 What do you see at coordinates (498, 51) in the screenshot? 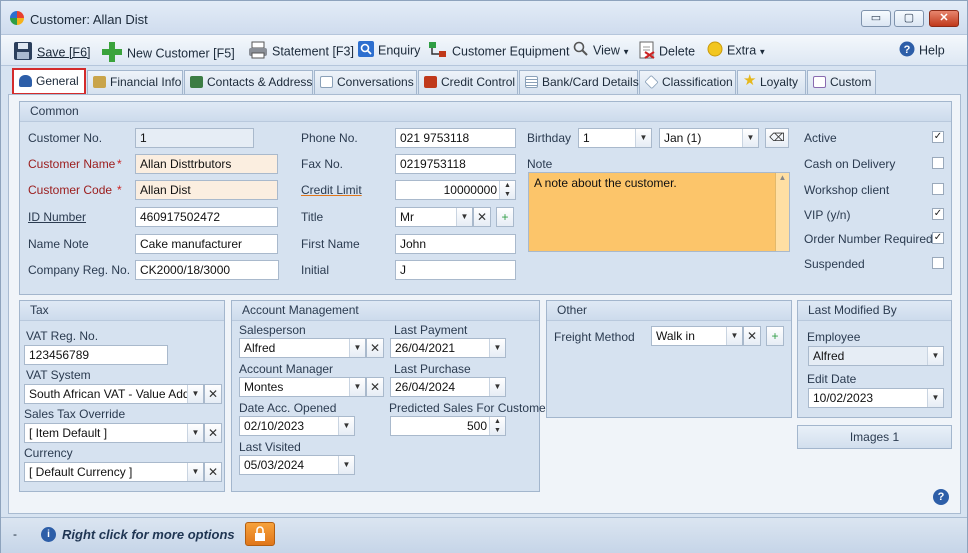
I see `customer-equipment-button: Customer Equipment` at bounding box center [498, 51].